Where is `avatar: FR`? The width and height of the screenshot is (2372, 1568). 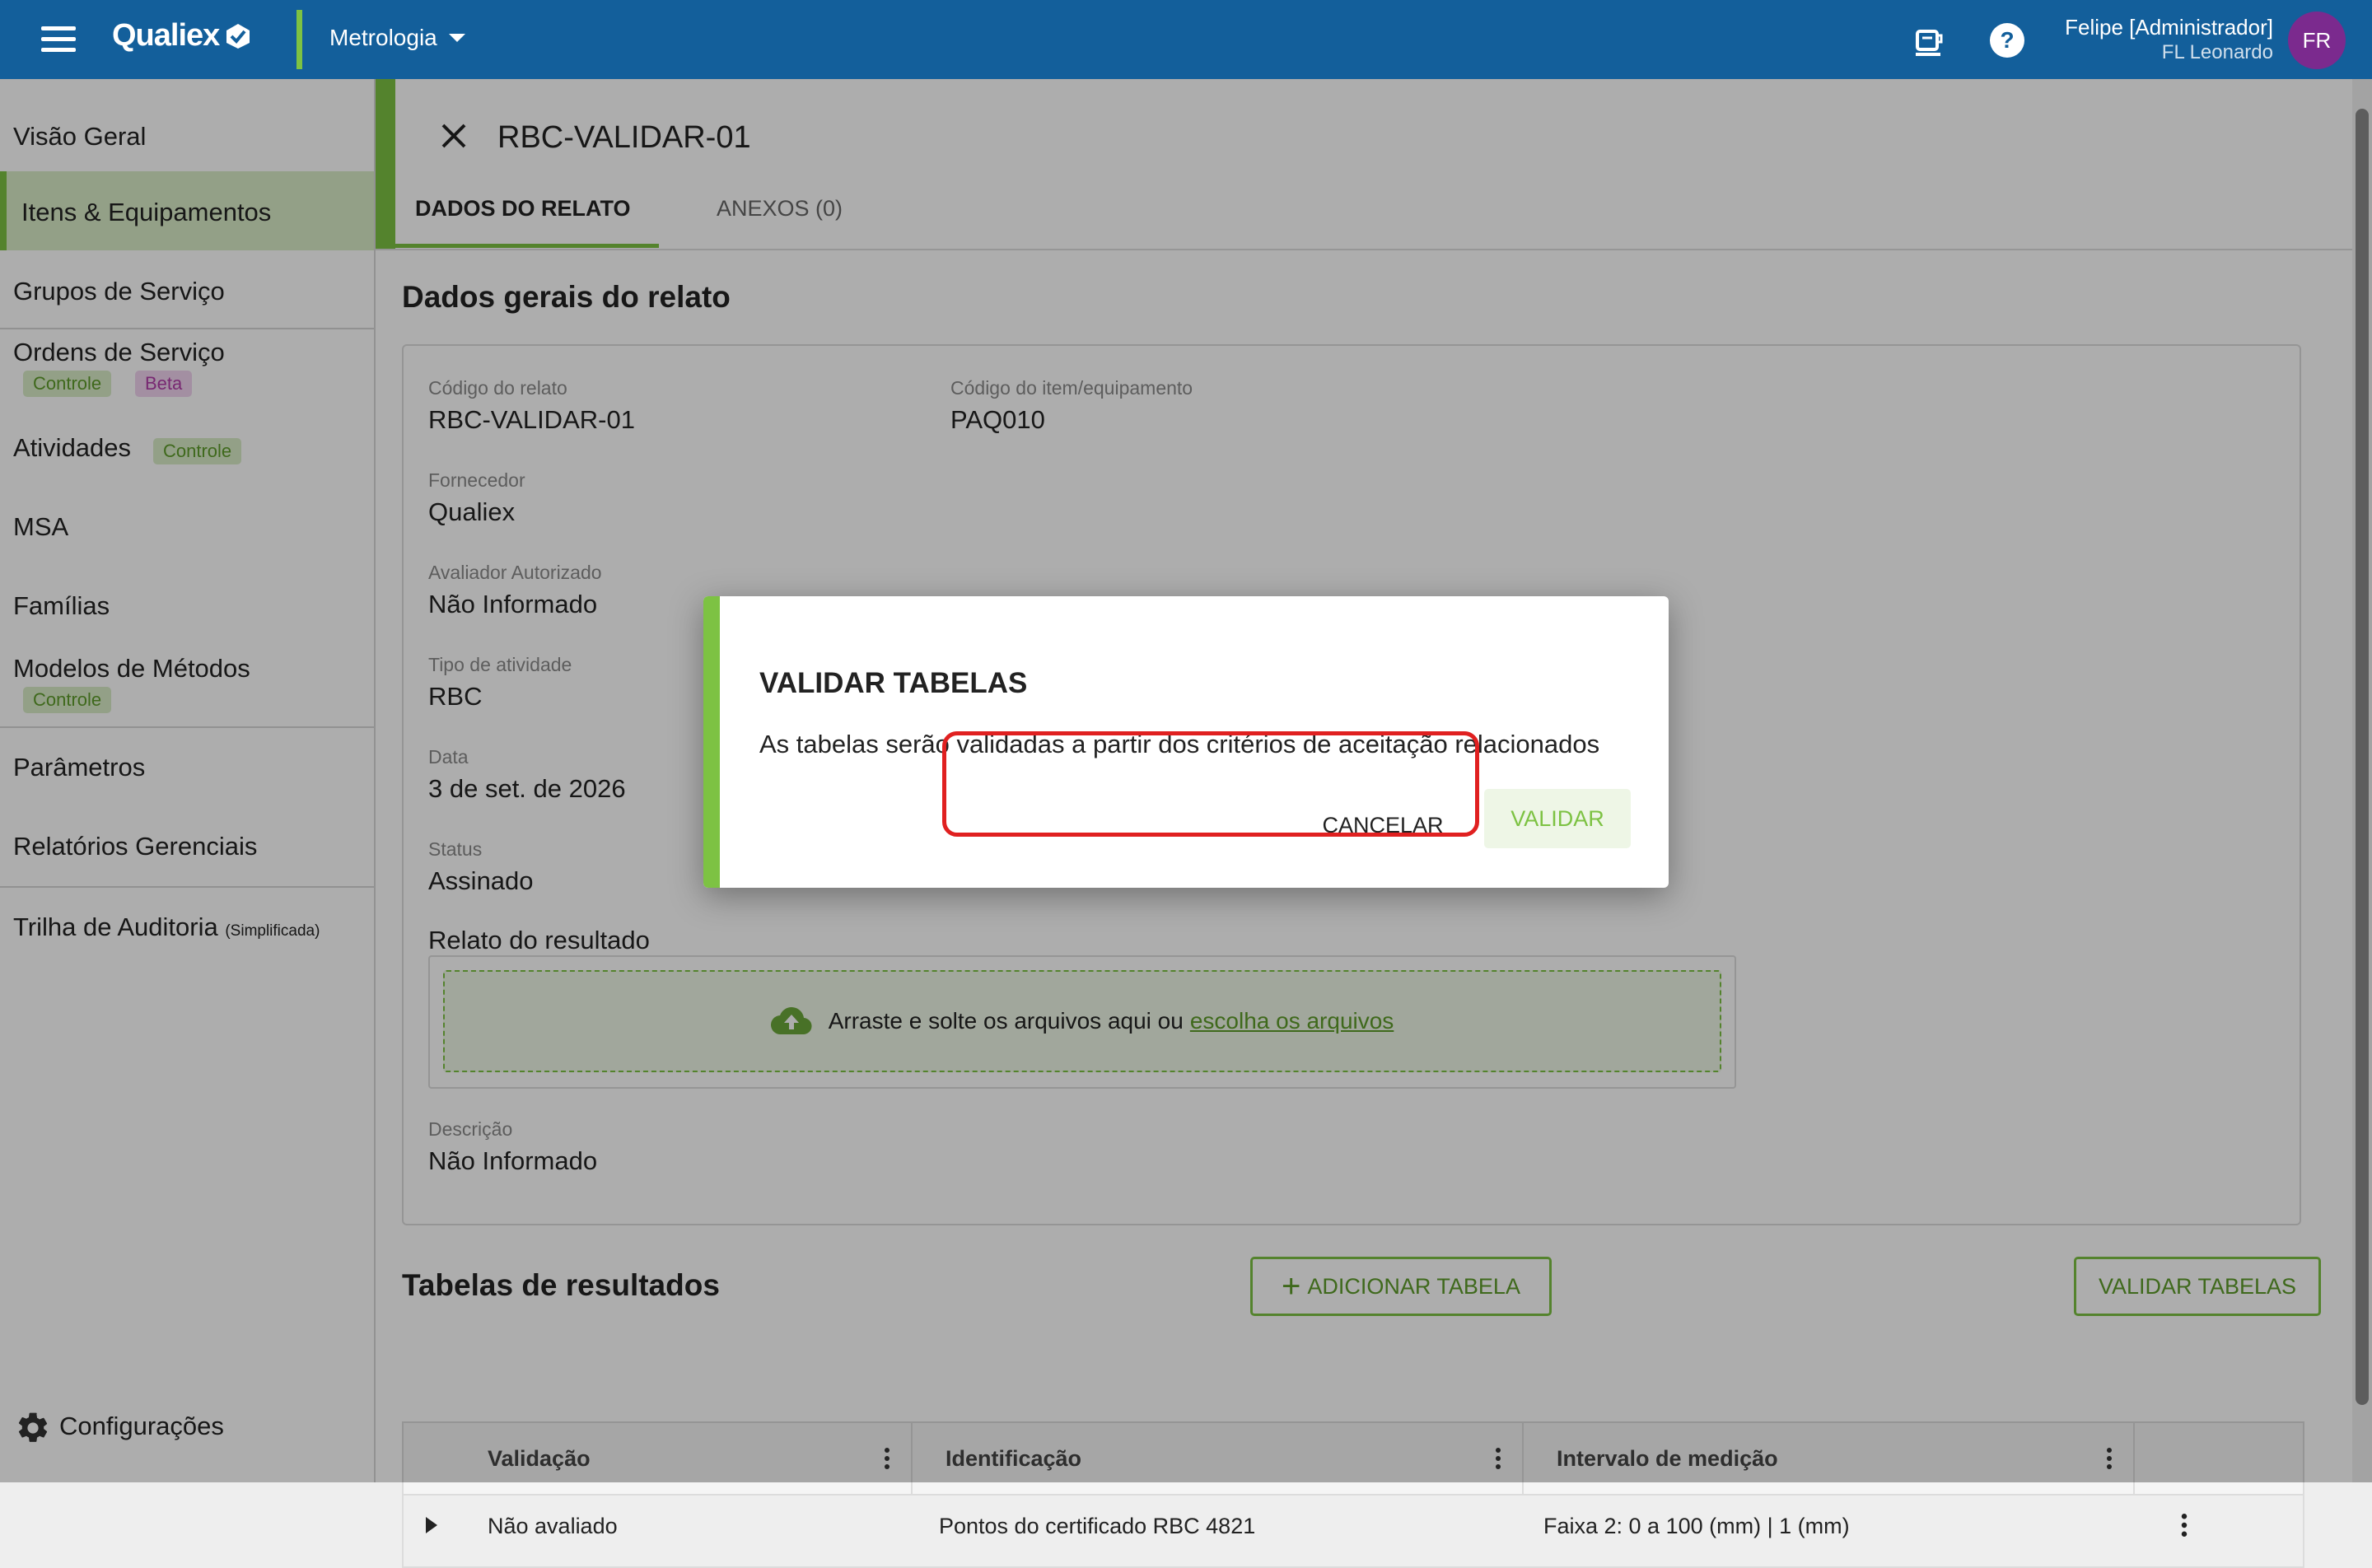
avatar: FR is located at coordinates (2317, 40).